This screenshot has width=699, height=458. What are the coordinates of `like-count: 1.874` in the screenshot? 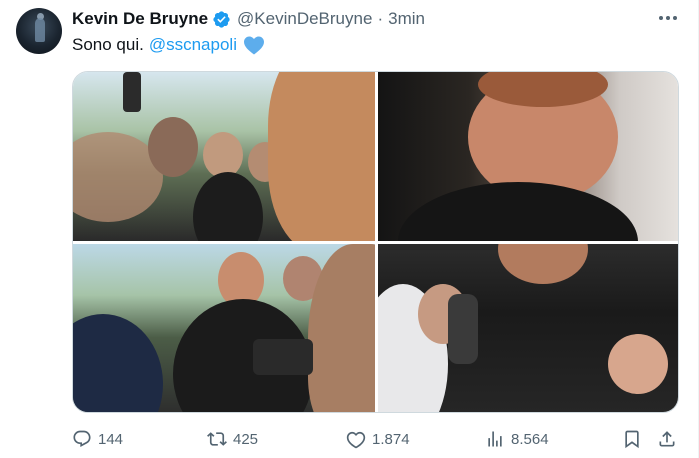 It's located at (391, 439).